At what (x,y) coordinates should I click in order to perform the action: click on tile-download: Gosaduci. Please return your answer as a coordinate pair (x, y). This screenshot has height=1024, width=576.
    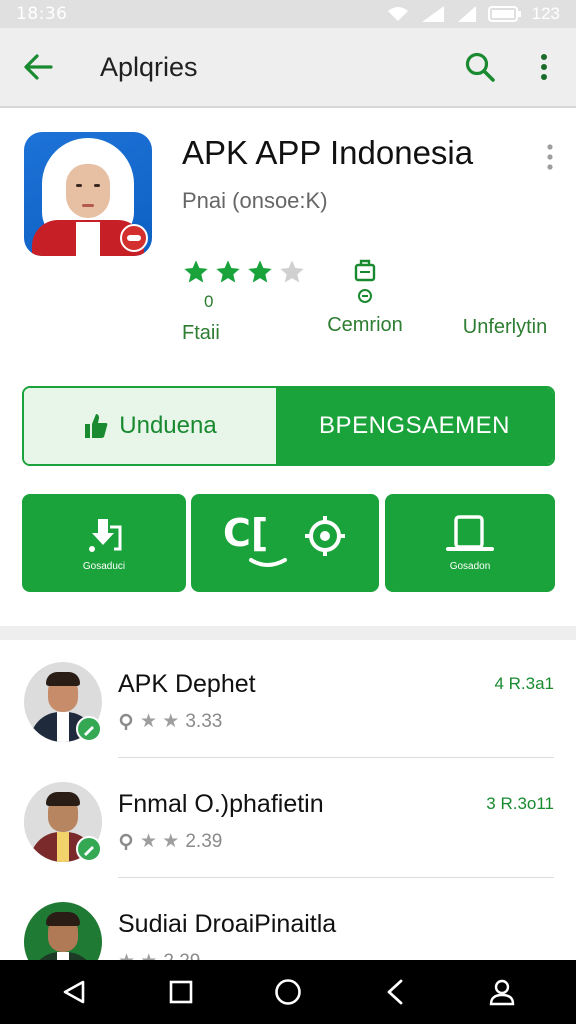
    Looking at the image, I should click on (104, 543).